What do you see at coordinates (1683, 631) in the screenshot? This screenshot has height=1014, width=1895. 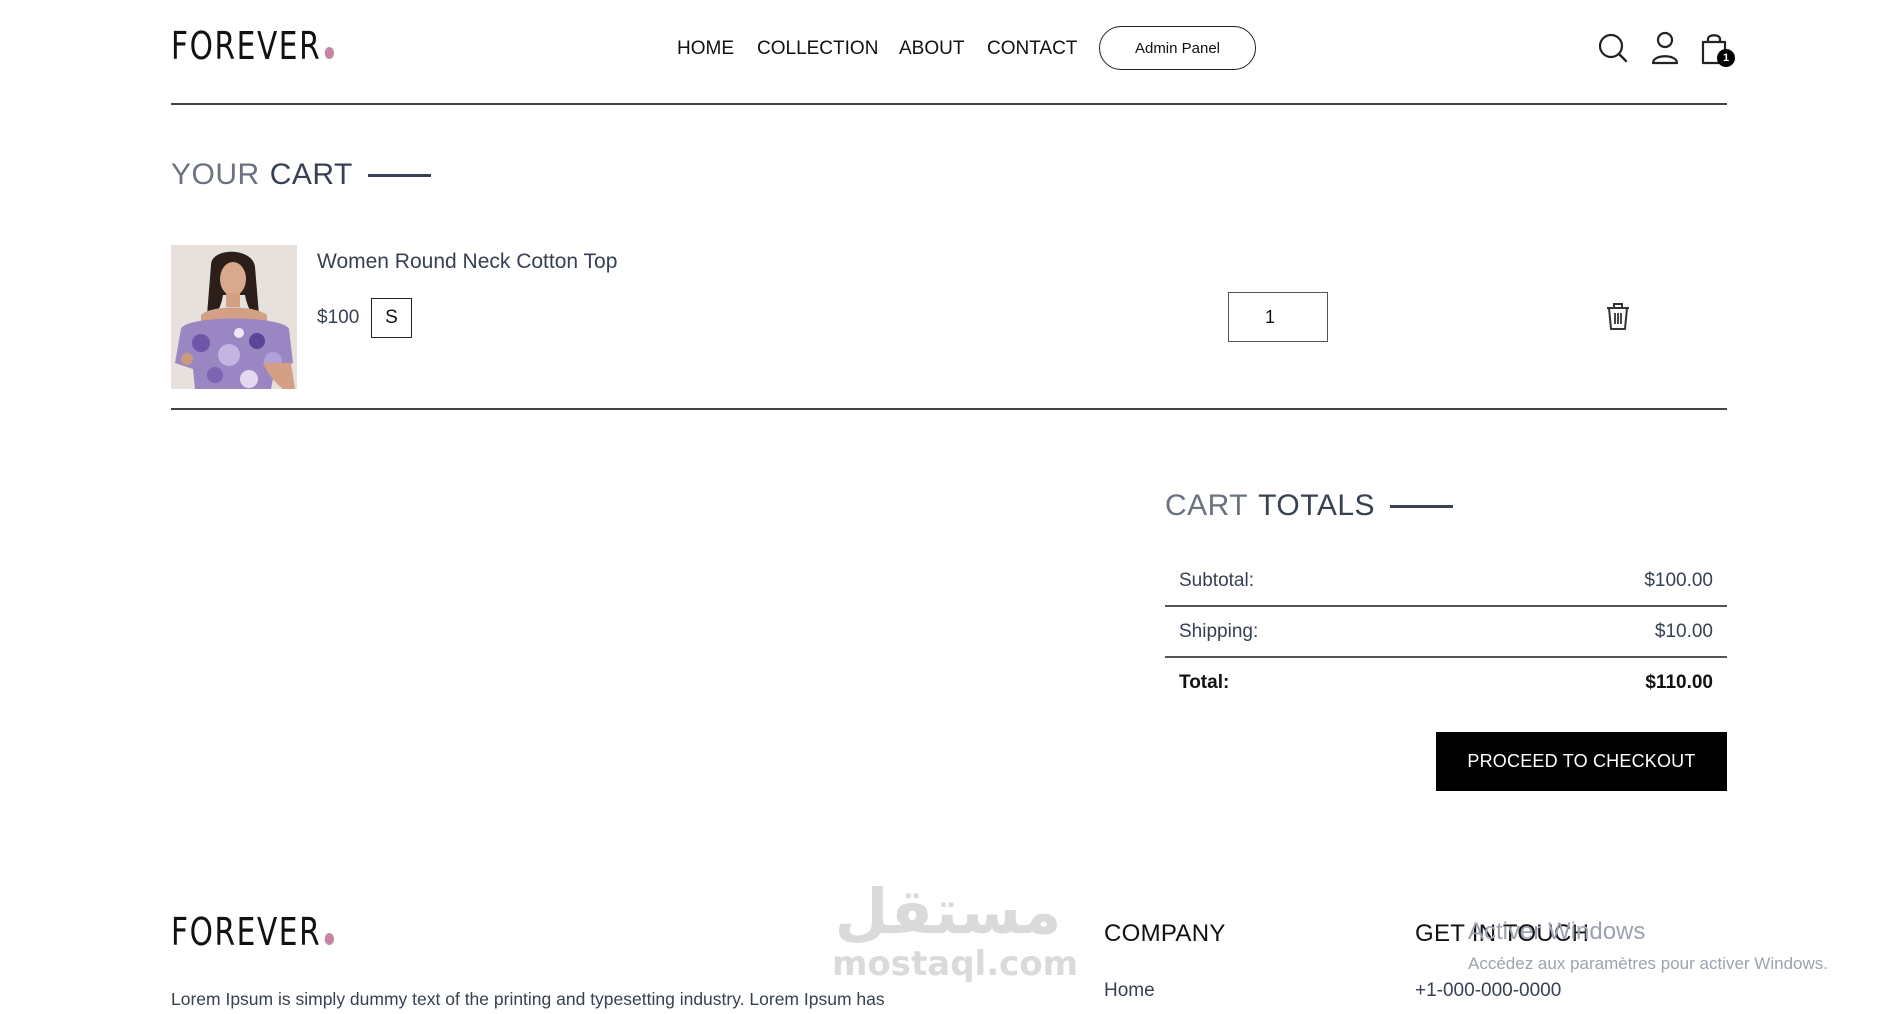 I see `shipping-value: $10.00` at bounding box center [1683, 631].